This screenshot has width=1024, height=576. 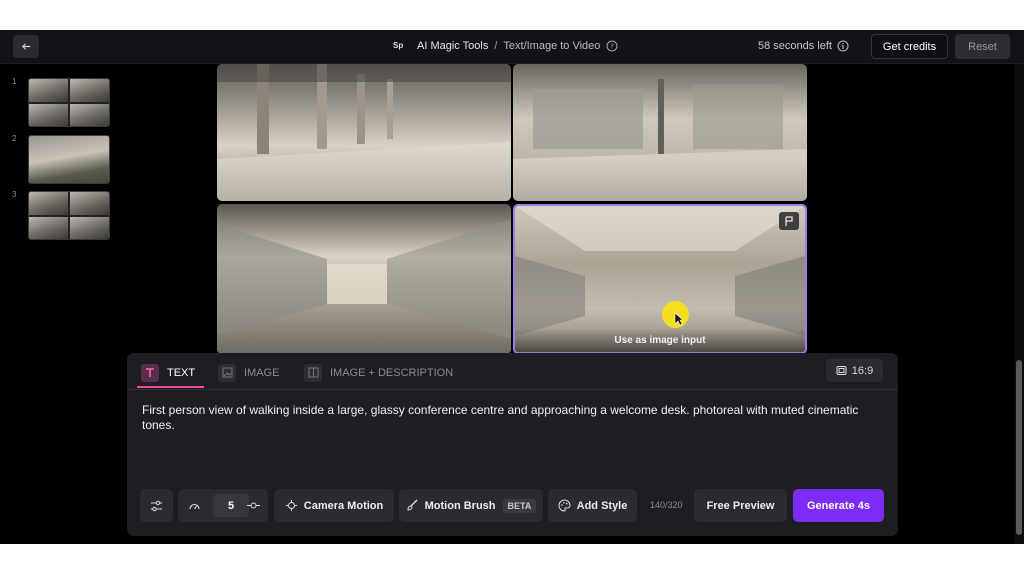 I want to click on text-icon, so click(x=150, y=372).